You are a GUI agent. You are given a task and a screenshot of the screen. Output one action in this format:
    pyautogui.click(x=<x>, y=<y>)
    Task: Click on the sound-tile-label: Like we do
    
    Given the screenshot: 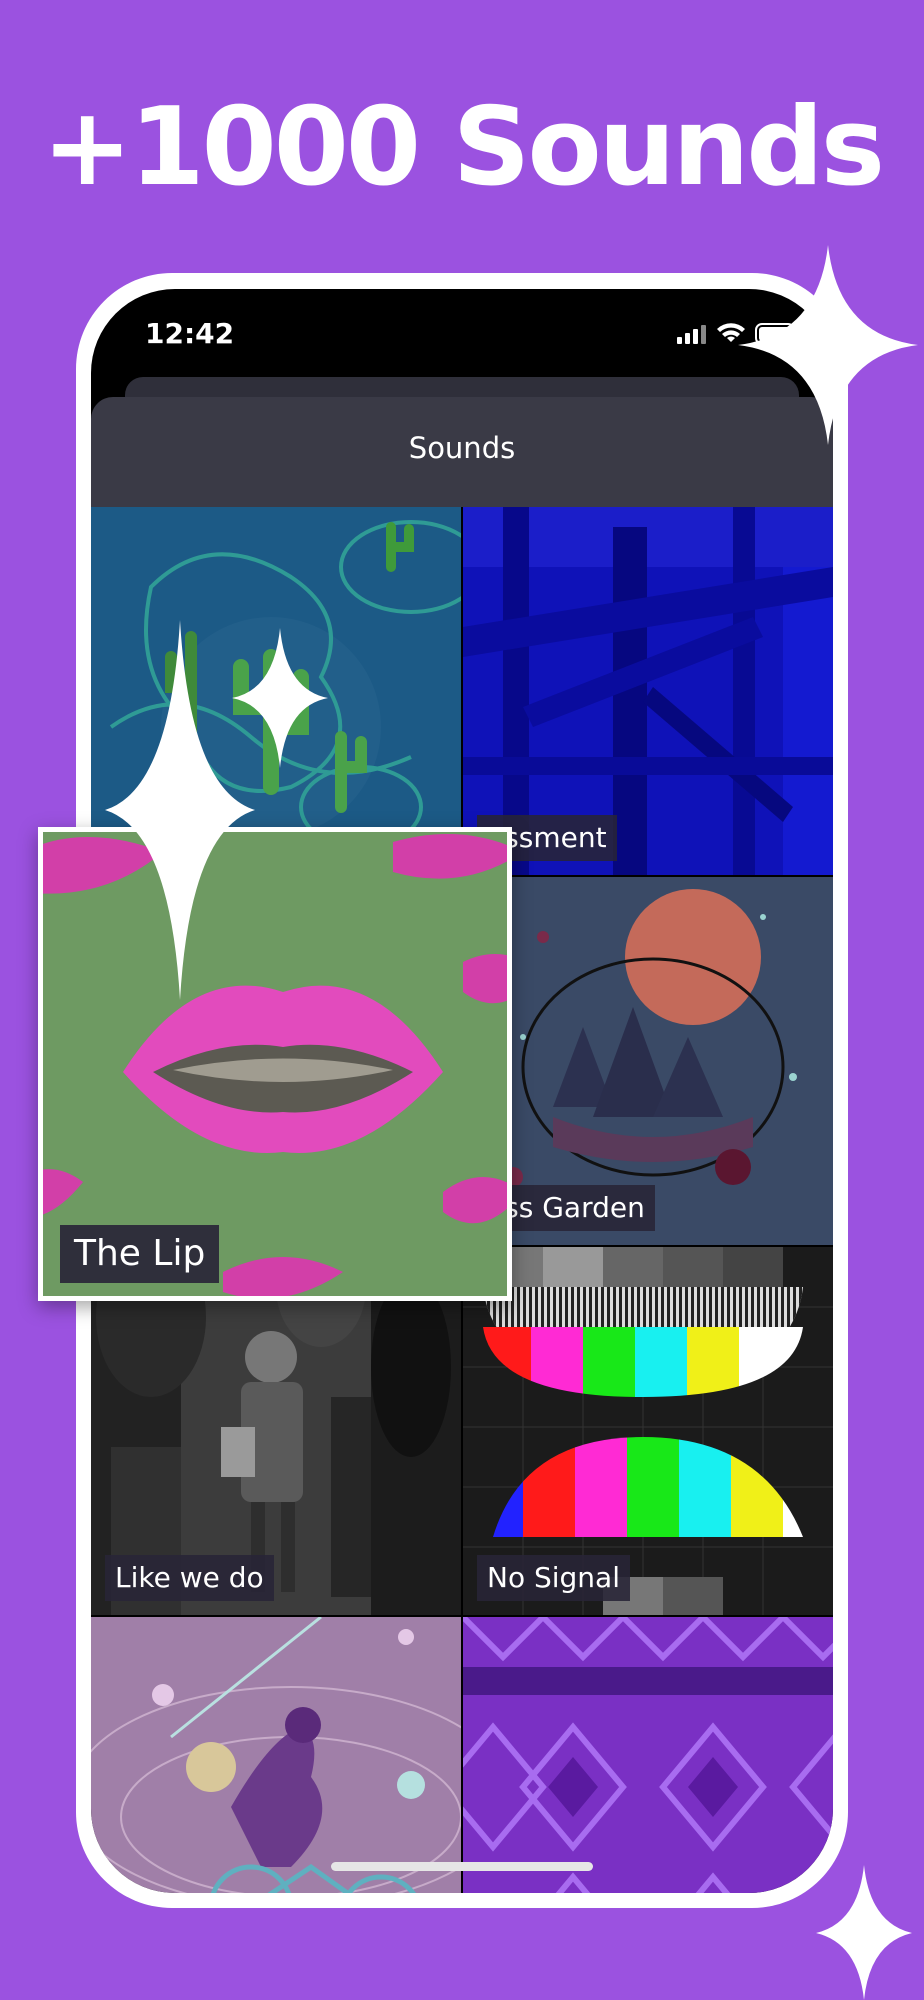 What is the action you would take?
    pyautogui.click(x=189, y=1578)
    